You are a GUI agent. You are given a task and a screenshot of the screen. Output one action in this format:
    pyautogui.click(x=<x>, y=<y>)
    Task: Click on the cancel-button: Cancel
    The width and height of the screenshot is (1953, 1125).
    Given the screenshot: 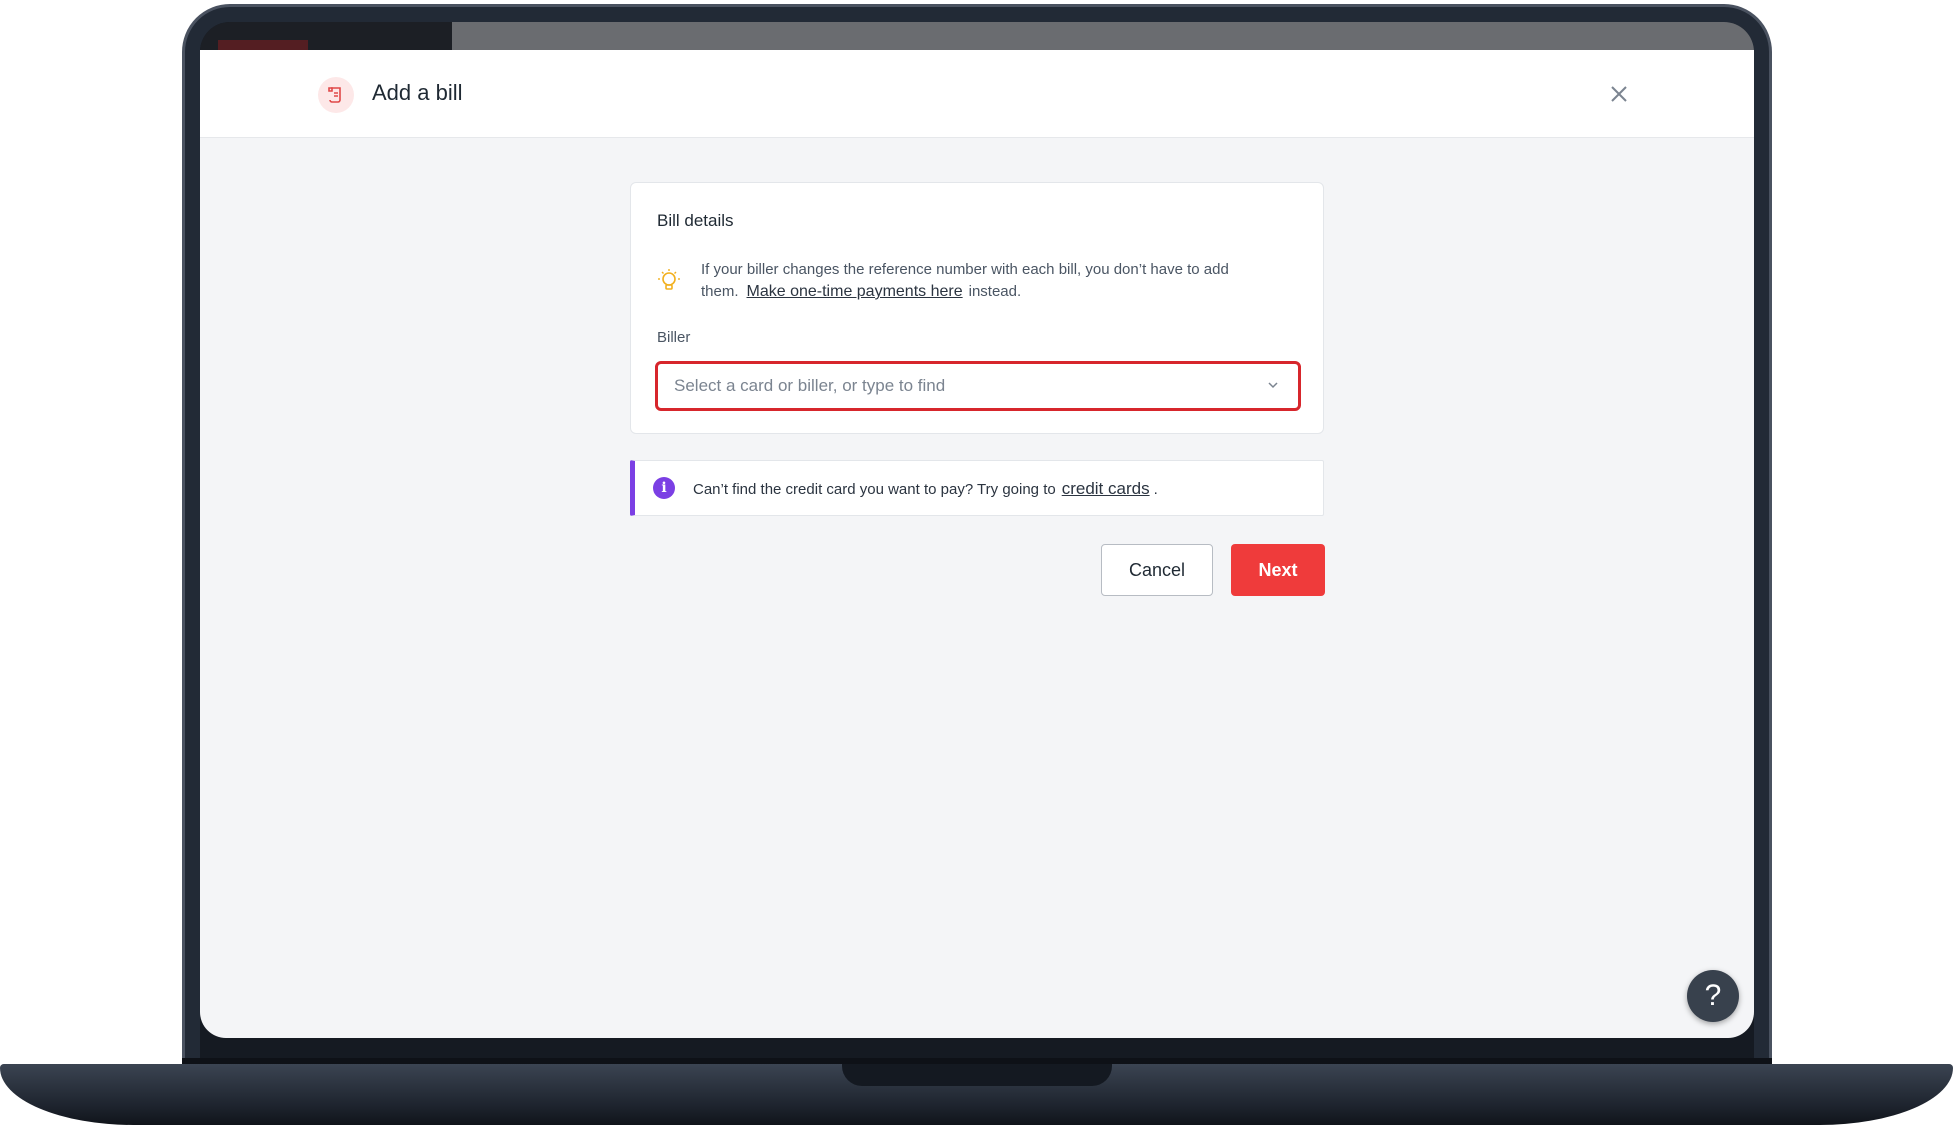 What is the action you would take?
    pyautogui.click(x=1157, y=570)
    